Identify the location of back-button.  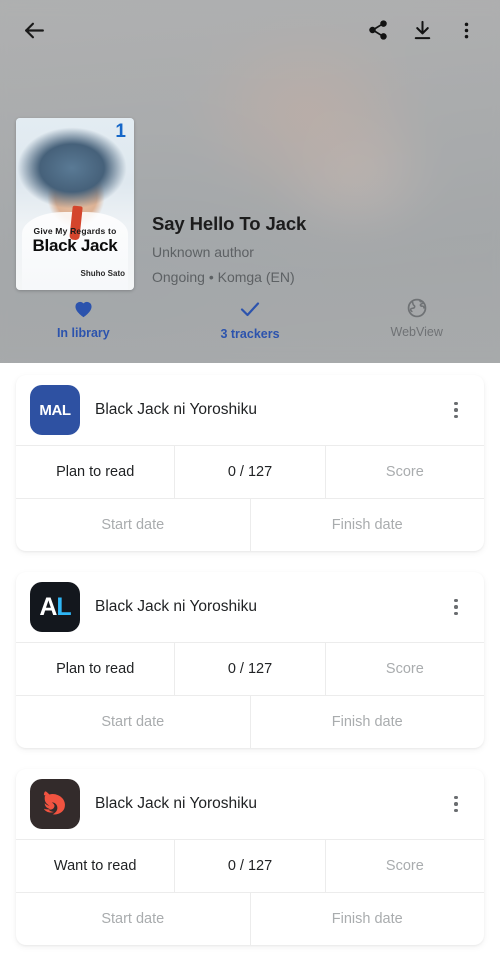
(34, 30).